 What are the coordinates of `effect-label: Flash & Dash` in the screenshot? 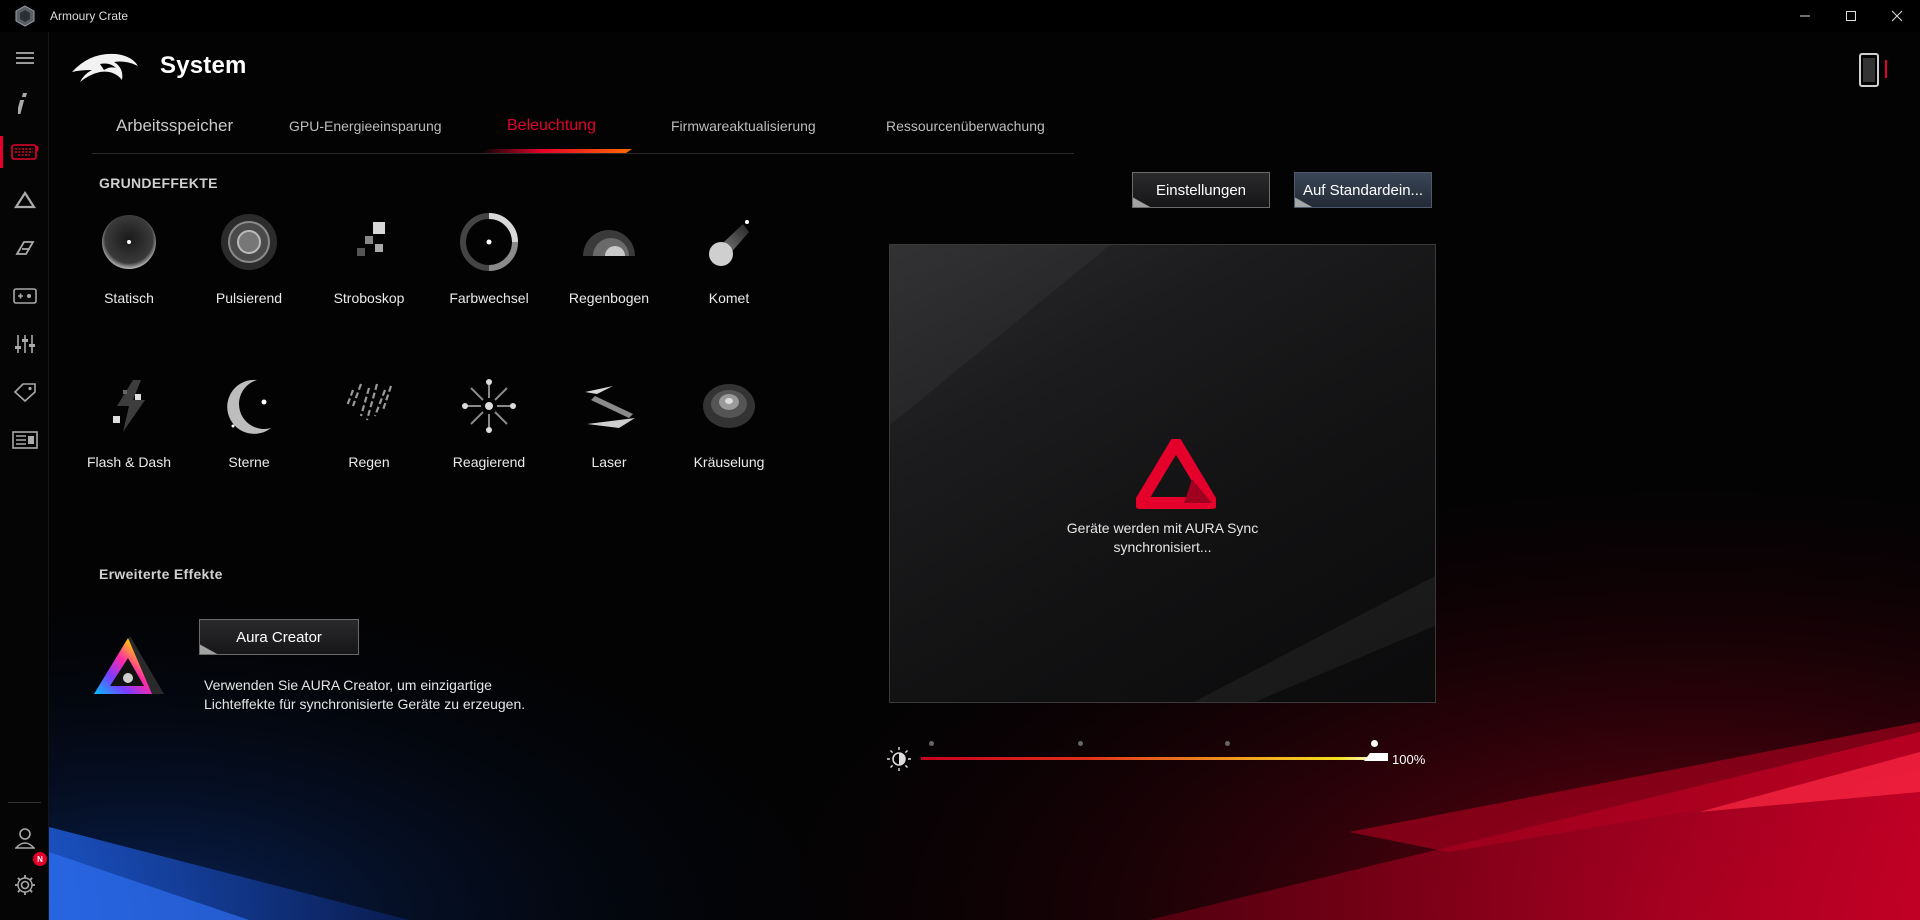 It's located at (129, 462).